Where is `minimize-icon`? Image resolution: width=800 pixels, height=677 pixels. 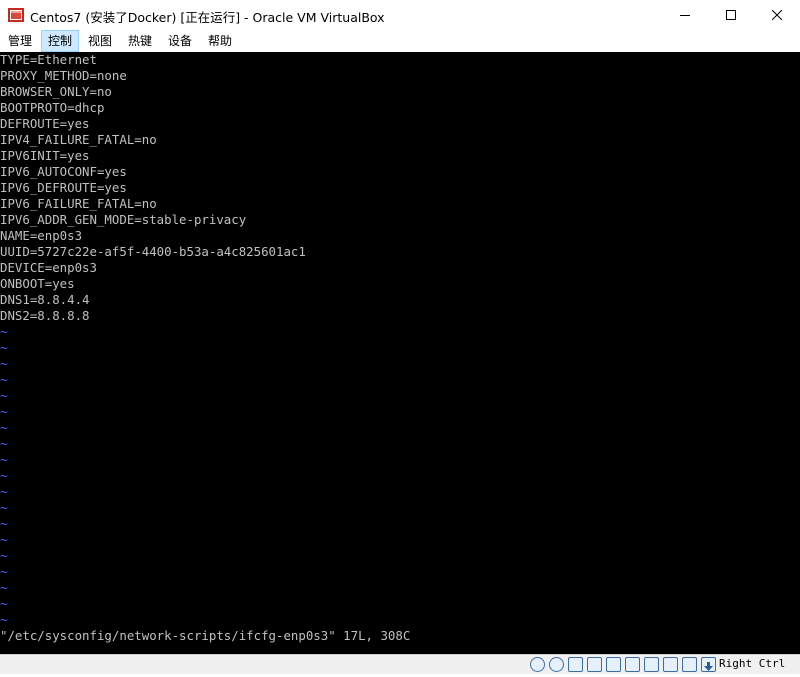 minimize-icon is located at coordinates (685, 15).